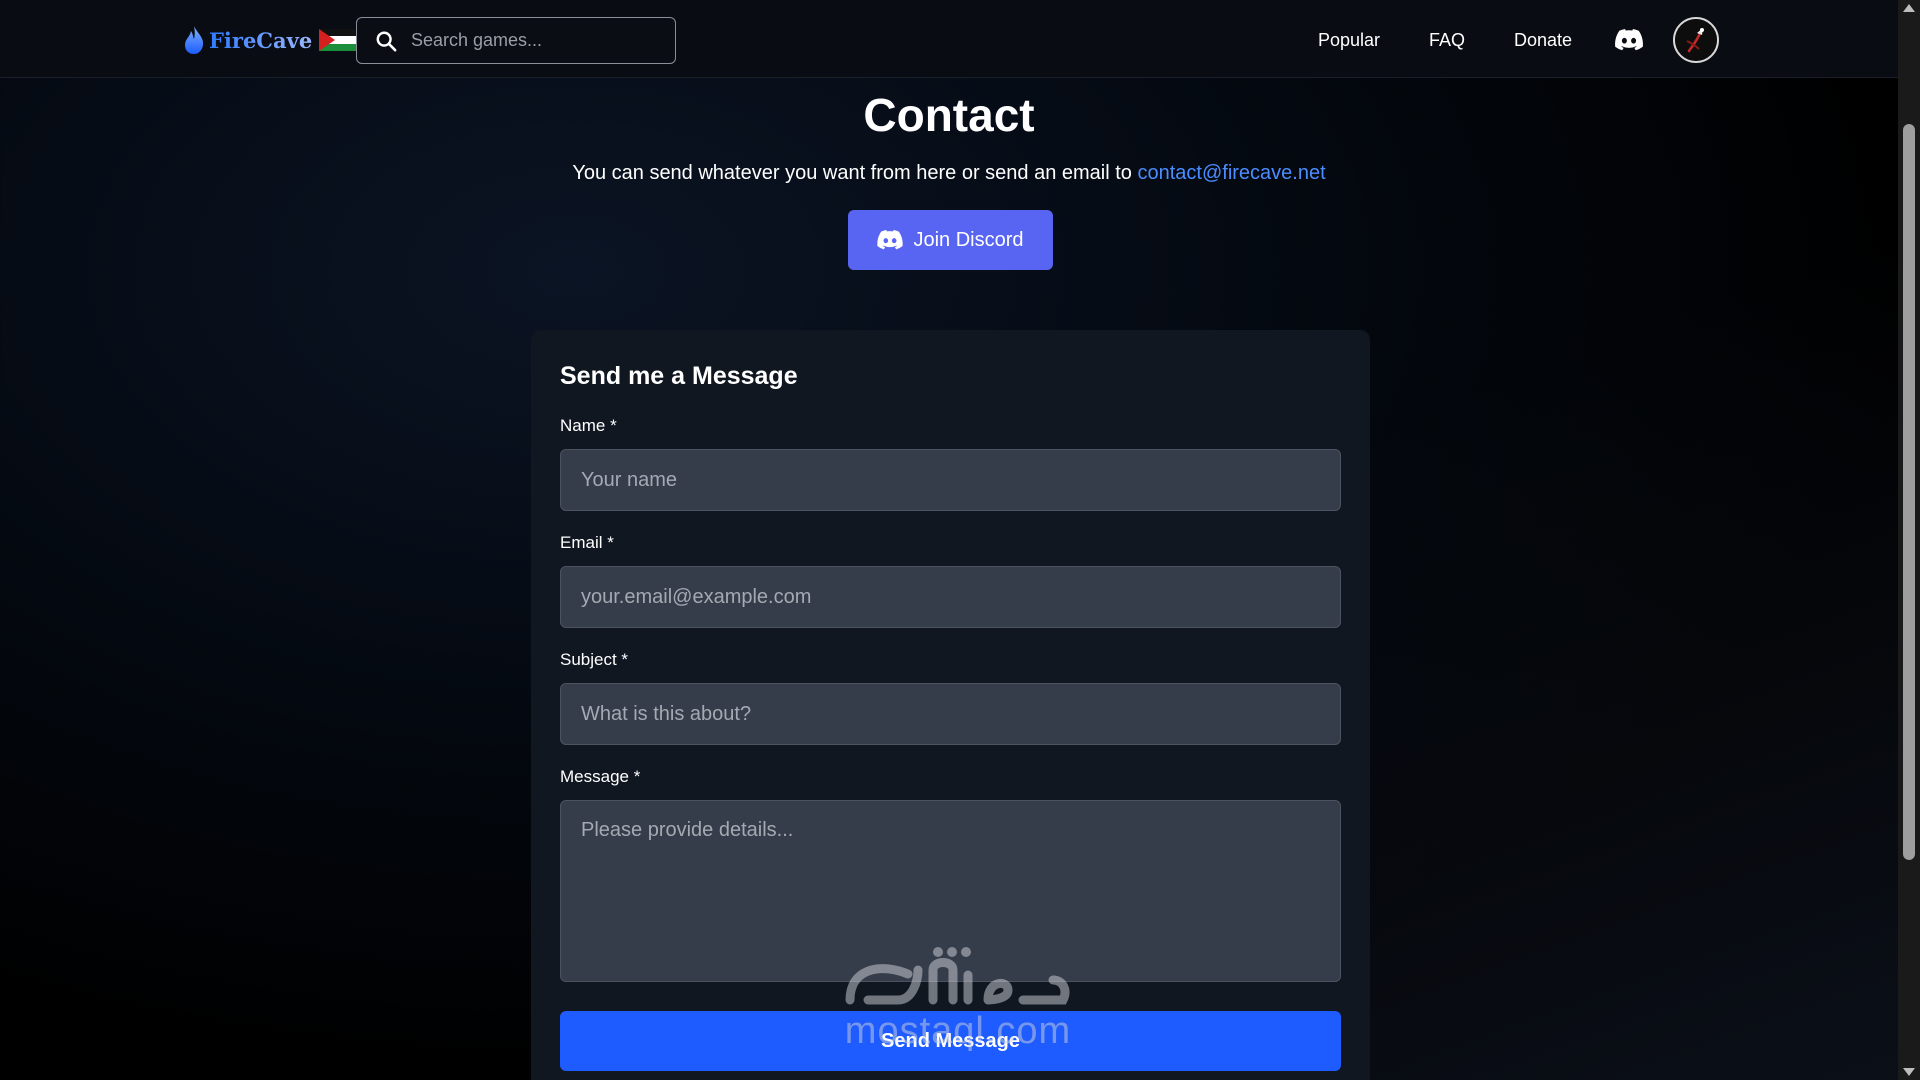 The height and width of the screenshot is (1080, 1920). What do you see at coordinates (949, 115) in the screenshot?
I see `page-title: Contact` at bounding box center [949, 115].